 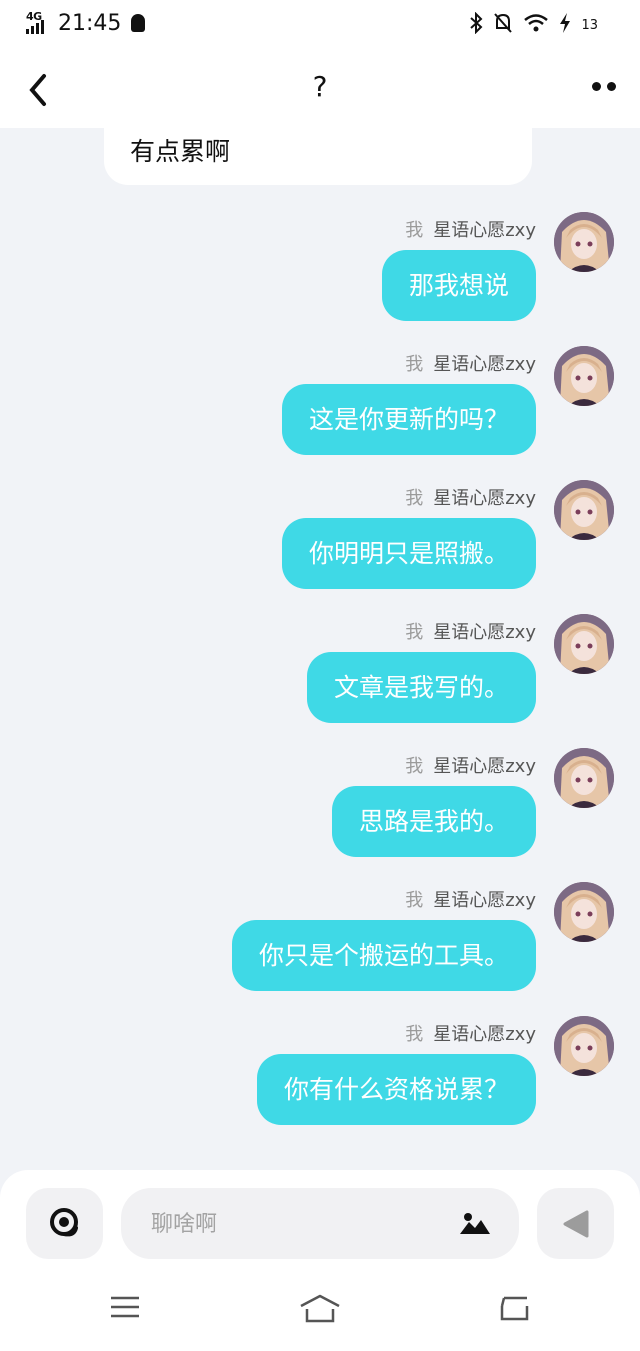 I want to click on bluetooth-icon, so click(x=476, y=25).